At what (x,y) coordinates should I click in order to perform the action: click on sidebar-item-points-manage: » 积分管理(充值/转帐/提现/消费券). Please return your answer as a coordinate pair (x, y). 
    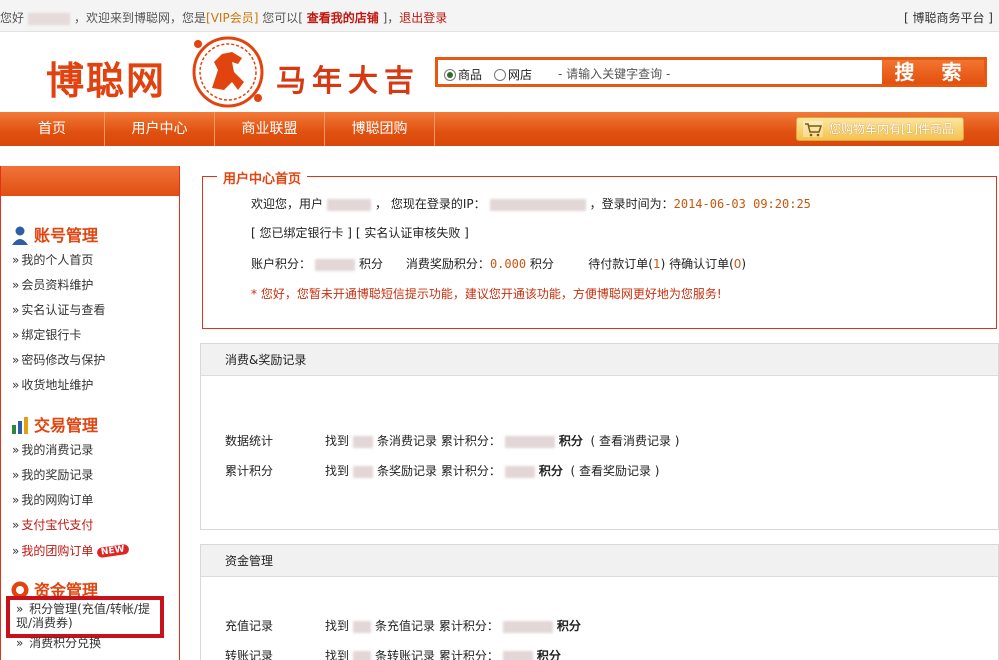
    Looking at the image, I should click on (89, 616).